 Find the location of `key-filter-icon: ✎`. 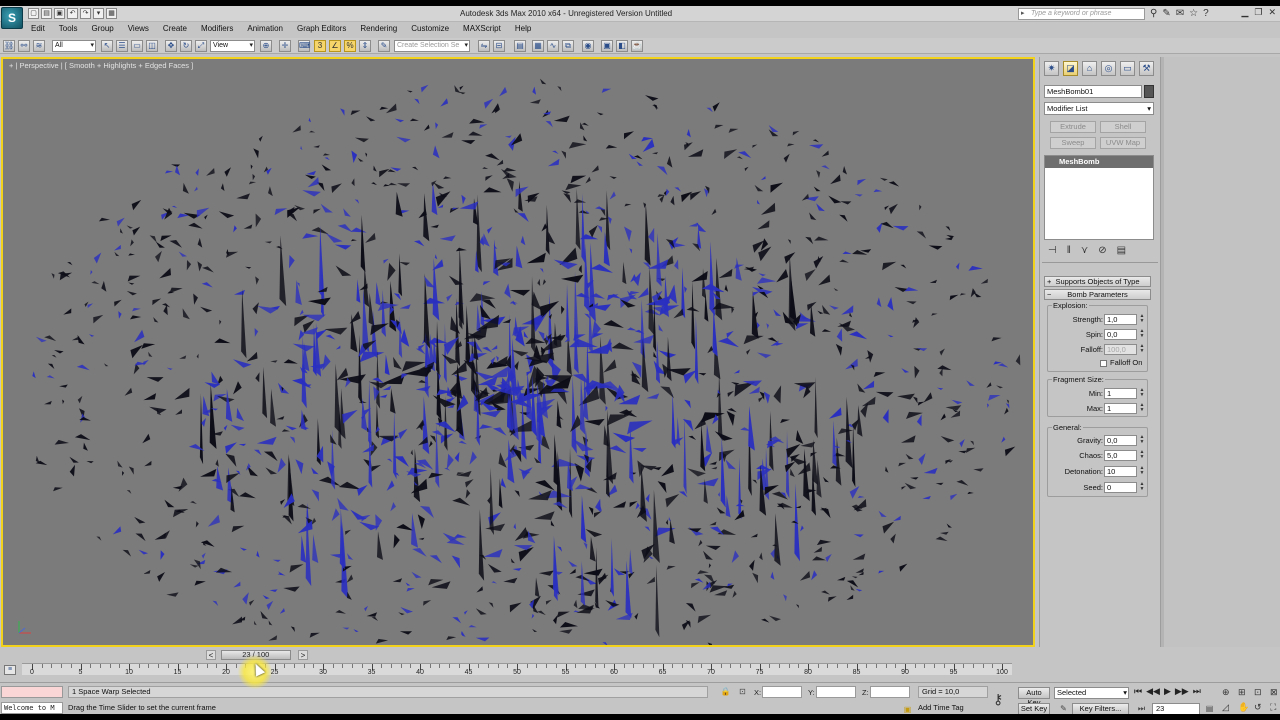

key-filter-icon: ✎ is located at coordinates (1063, 709).